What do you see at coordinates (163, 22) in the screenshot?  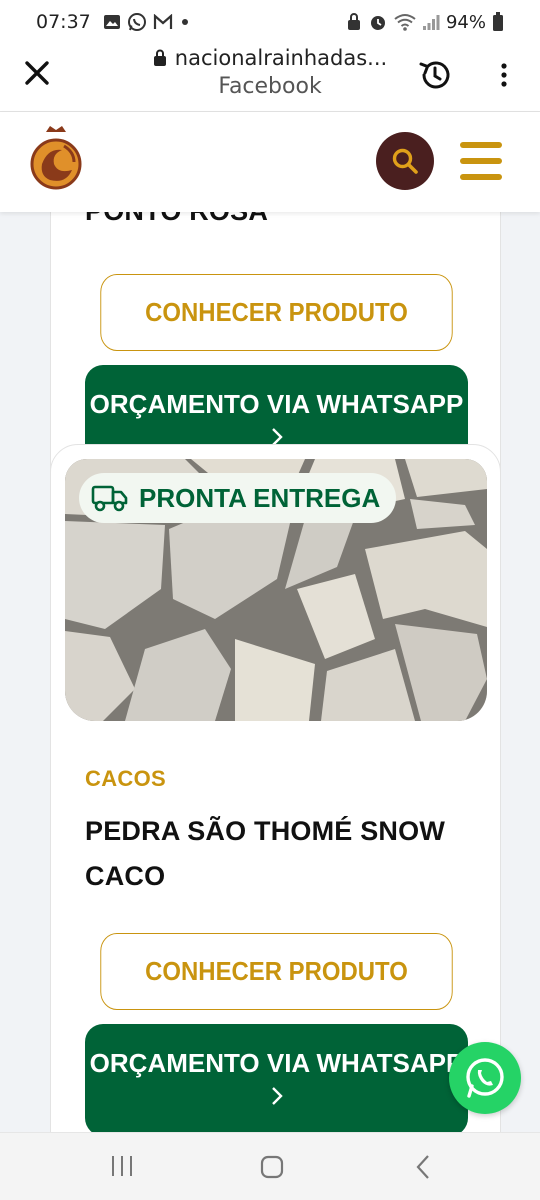 I see `gmail-icon` at bounding box center [163, 22].